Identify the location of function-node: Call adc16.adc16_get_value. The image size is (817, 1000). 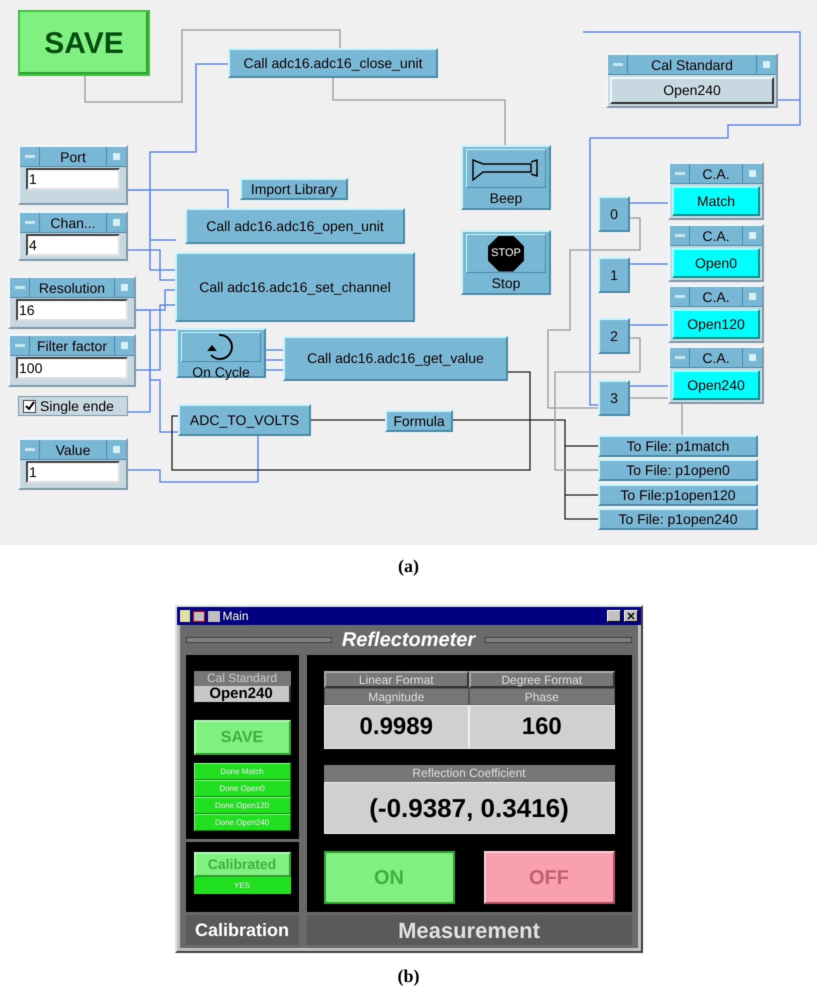
(395, 358).